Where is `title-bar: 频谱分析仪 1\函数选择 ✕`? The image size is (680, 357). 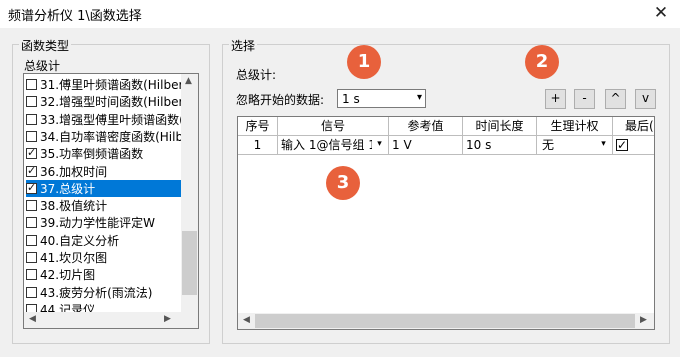
title-bar: 频谱分析仪 1\函数选择 ✕ is located at coordinates (340, 14).